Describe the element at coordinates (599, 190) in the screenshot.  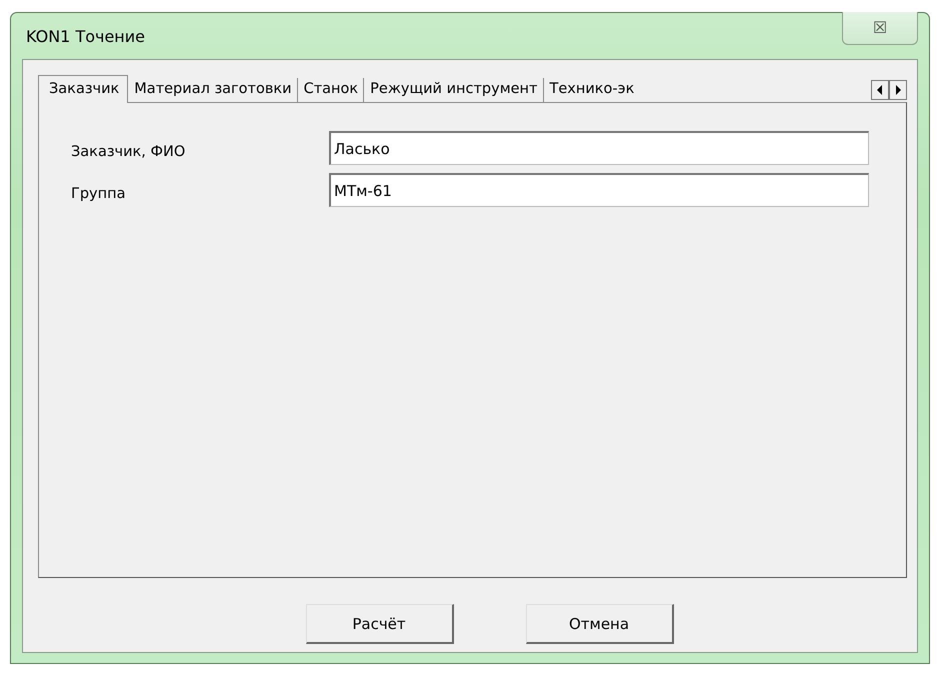
I see `input-field: МТм-61` at that location.